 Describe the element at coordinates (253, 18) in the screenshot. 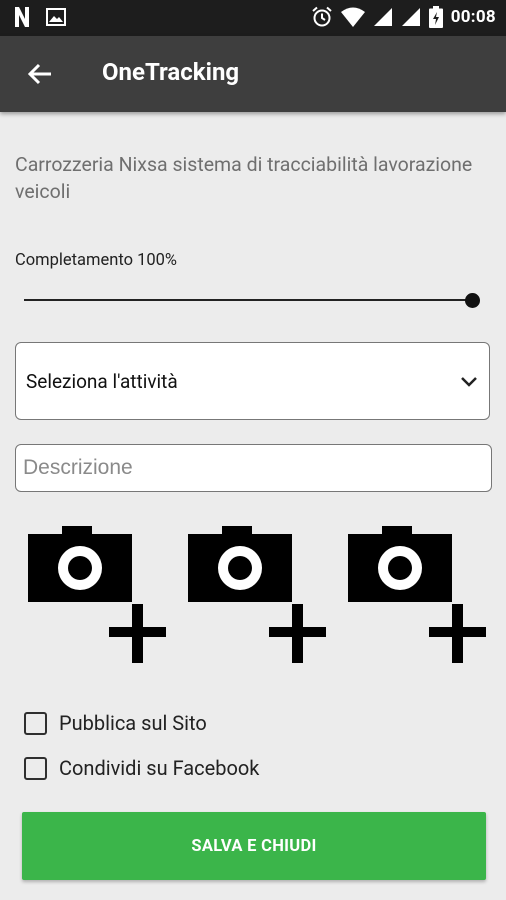

I see `status-bar: 00:08` at that location.